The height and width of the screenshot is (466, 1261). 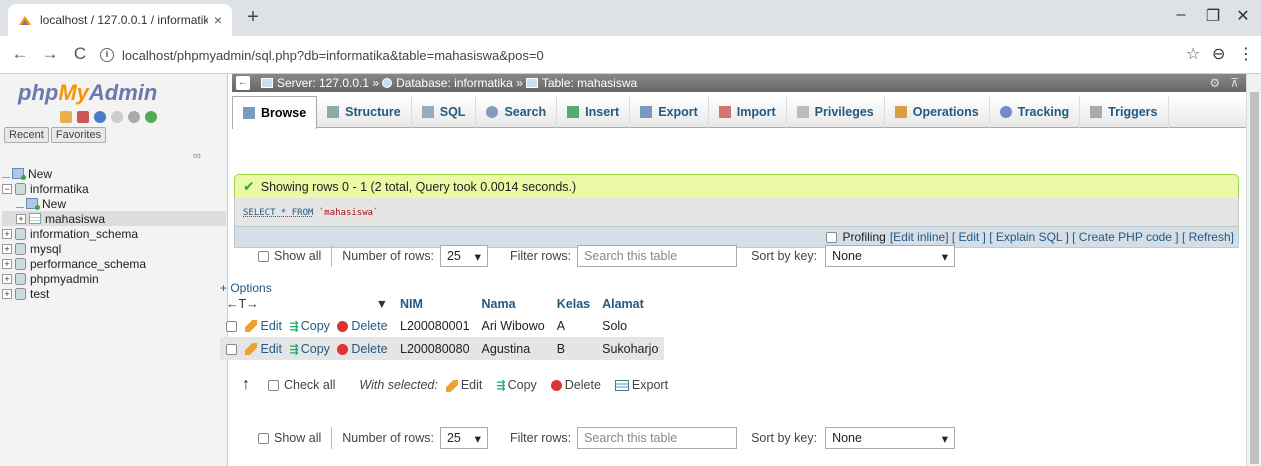 What do you see at coordinates (246, 288) in the screenshot?
I see `options-link: + Options` at bounding box center [246, 288].